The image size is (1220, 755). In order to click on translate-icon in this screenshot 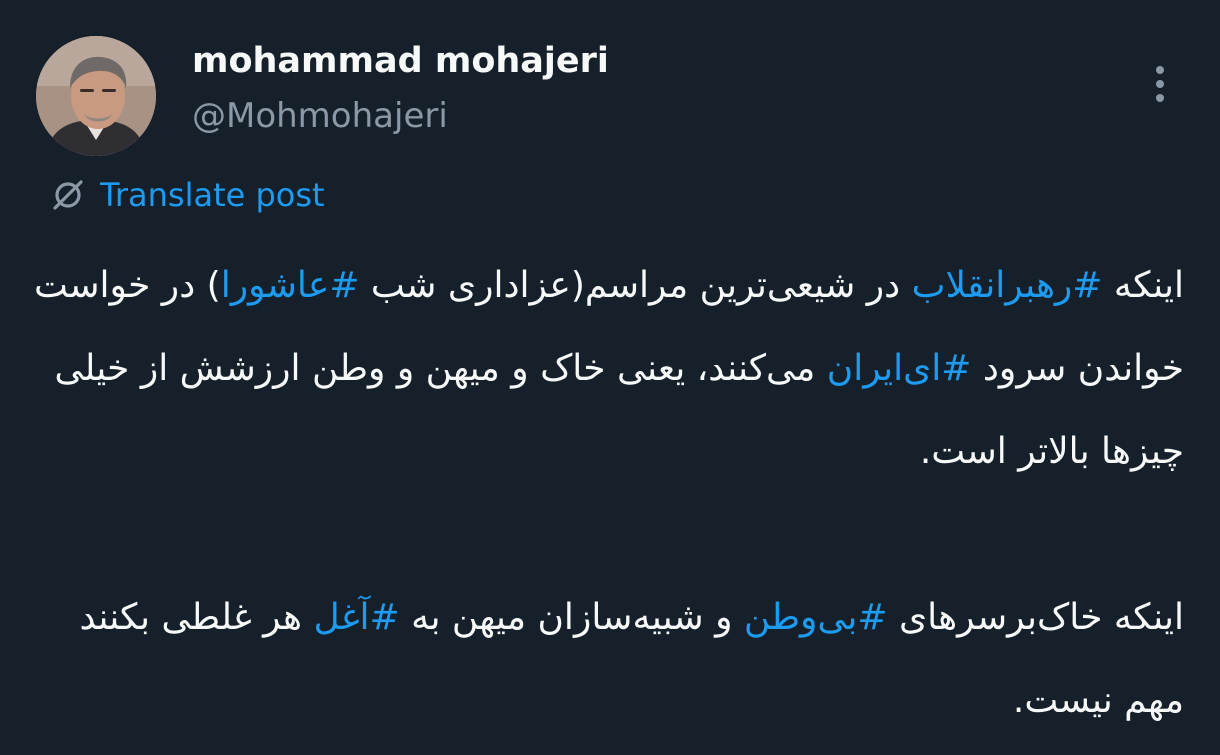, I will do `click(68, 195)`.